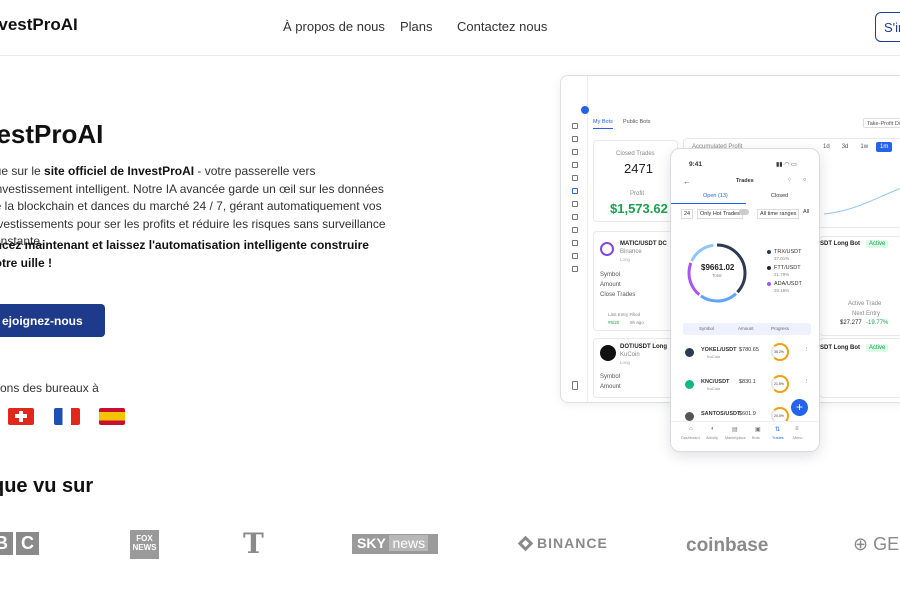  What do you see at coordinates (625, 362) in the screenshot?
I see `bot2-side: Long` at bounding box center [625, 362].